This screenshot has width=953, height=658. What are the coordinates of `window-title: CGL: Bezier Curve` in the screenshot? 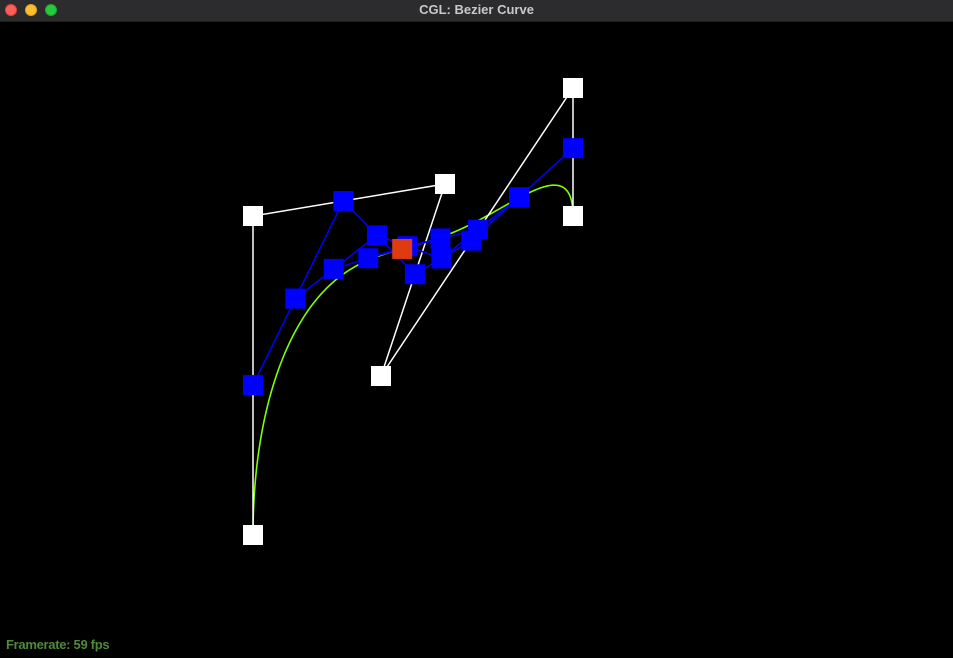 It's located at (476, 9).